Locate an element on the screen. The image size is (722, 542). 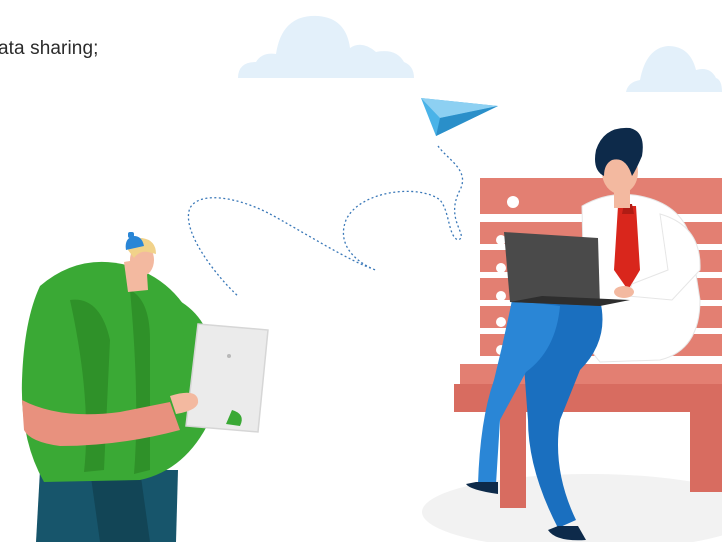
paper-plane-icon is located at coordinates (459, 117).